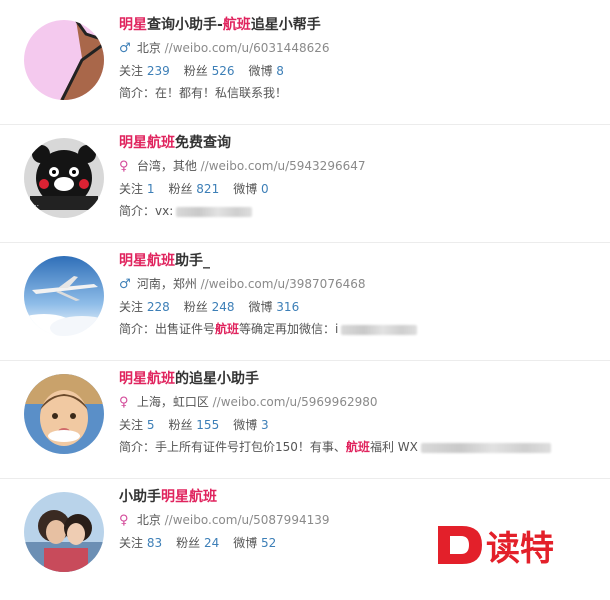  What do you see at coordinates (393, 447) in the screenshot?
I see `bio-text: 福利 WX` at bounding box center [393, 447].